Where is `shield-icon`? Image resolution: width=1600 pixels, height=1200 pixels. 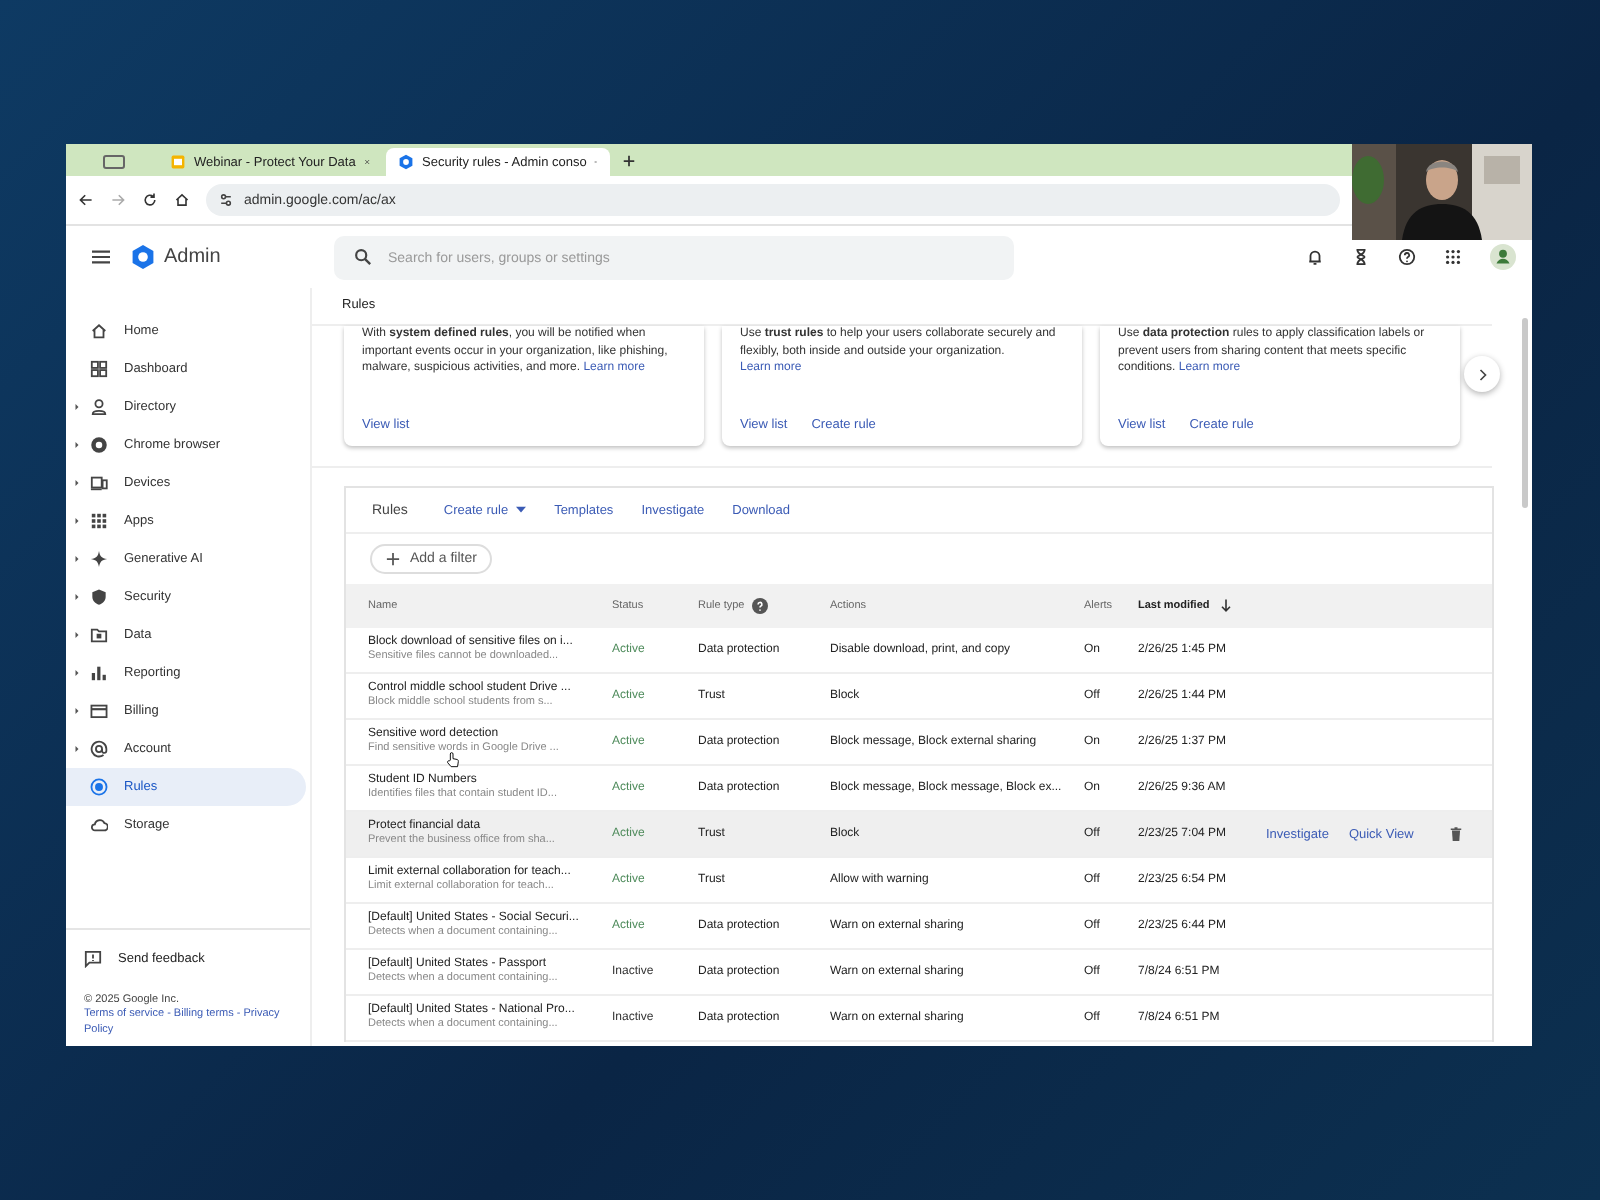 shield-icon is located at coordinates (99, 597).